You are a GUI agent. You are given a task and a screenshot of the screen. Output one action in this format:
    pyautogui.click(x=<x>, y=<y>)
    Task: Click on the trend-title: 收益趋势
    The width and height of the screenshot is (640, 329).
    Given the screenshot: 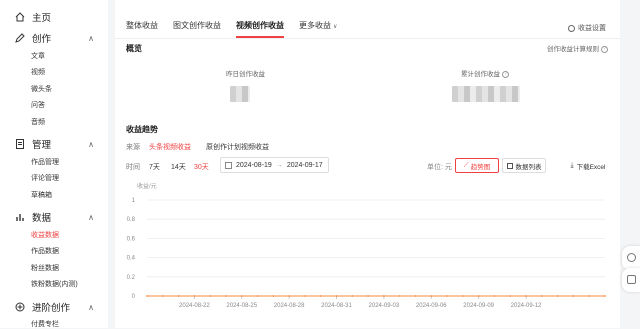 What is the action you would take?
    pyautogui.click(x=142, y=129)
    